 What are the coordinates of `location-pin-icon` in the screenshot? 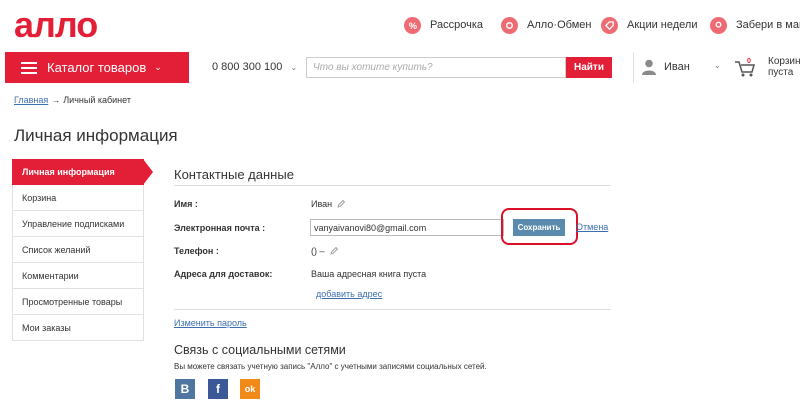 It's located at (718, 25).